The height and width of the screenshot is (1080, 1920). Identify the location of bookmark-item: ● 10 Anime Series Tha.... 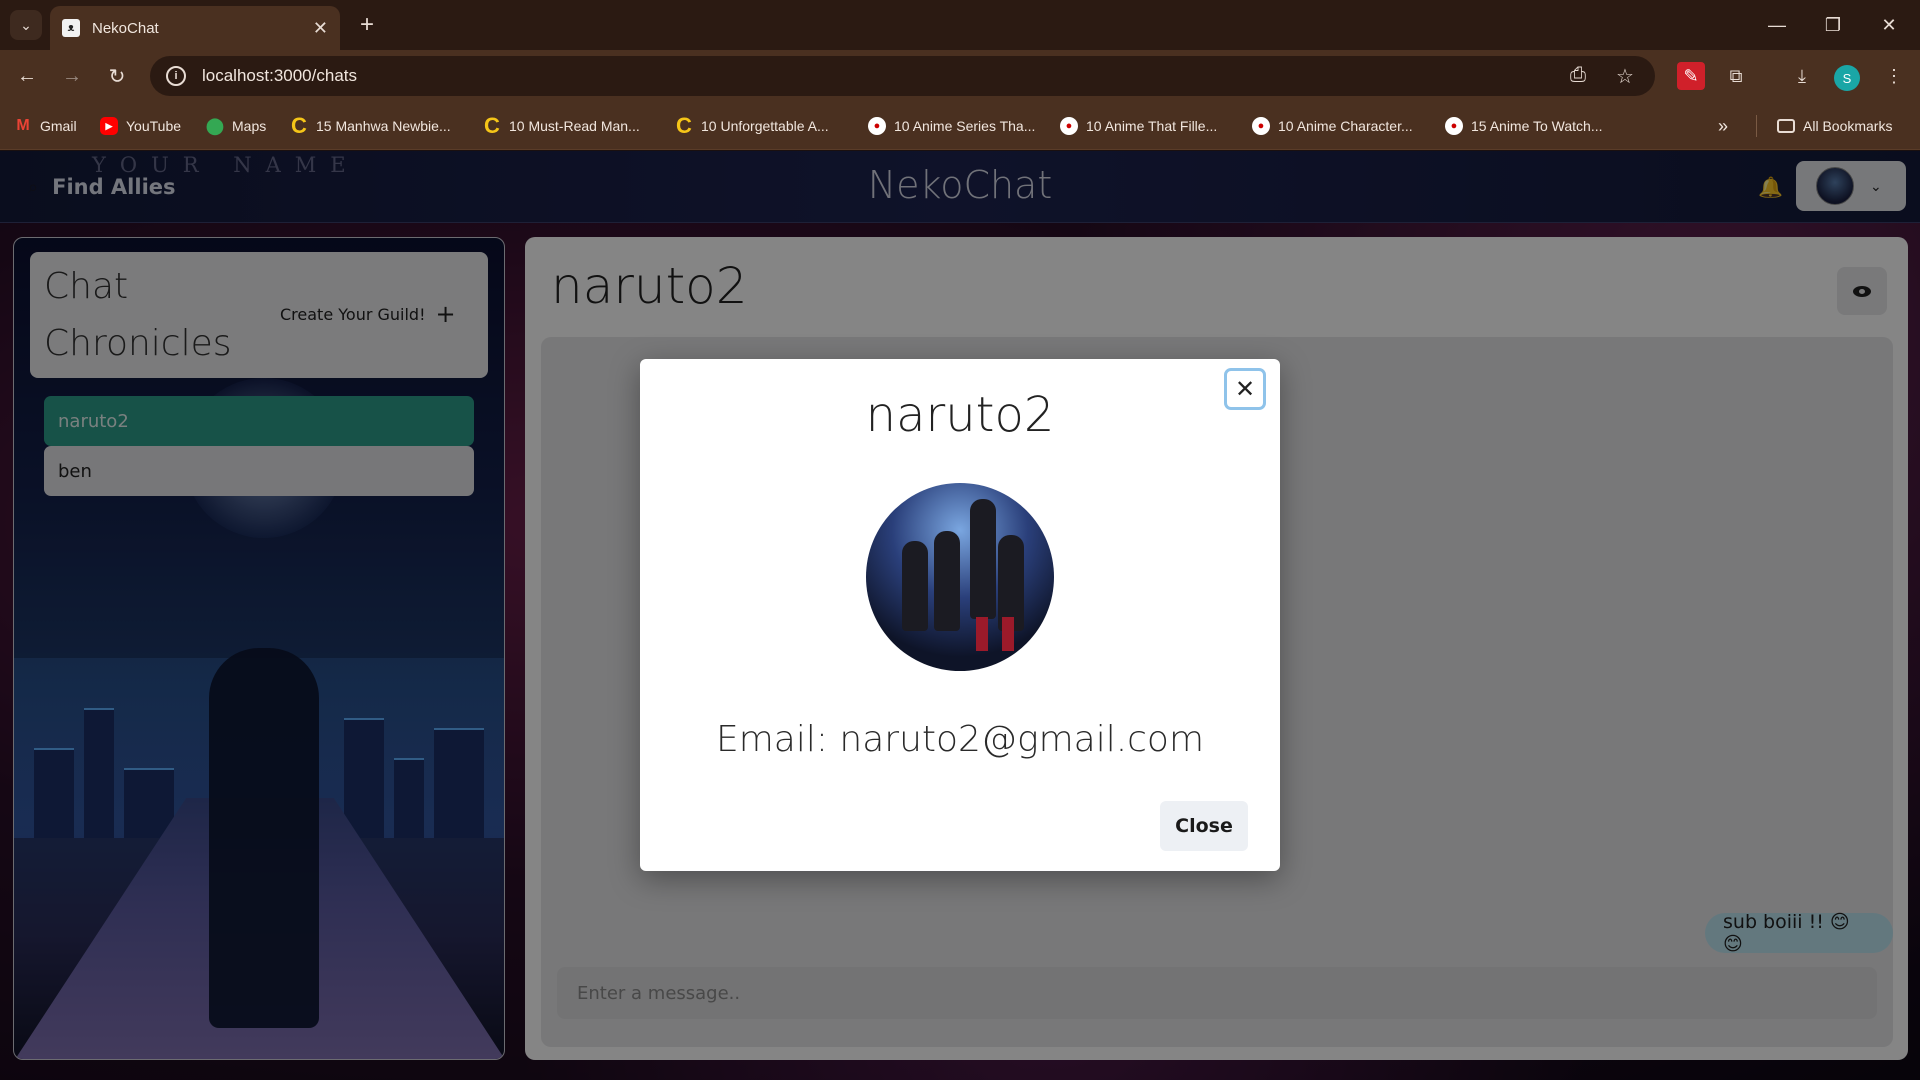
(951, 126).